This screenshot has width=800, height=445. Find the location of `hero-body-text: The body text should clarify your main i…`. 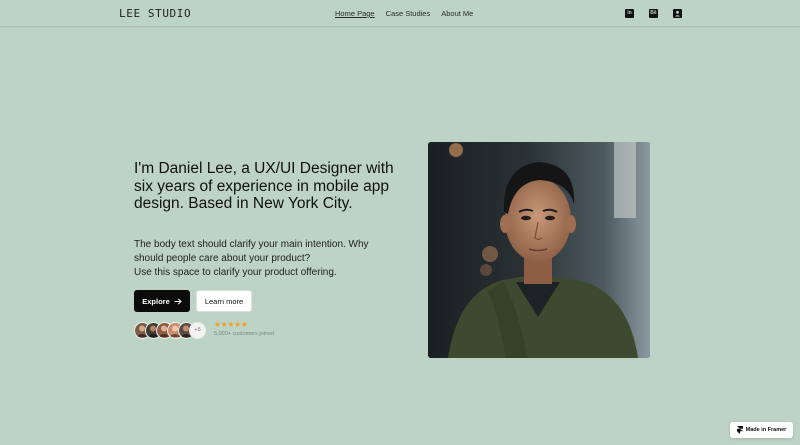

hero-body-text: The body text should clarify your main i… is located at coordinates (264, 259).